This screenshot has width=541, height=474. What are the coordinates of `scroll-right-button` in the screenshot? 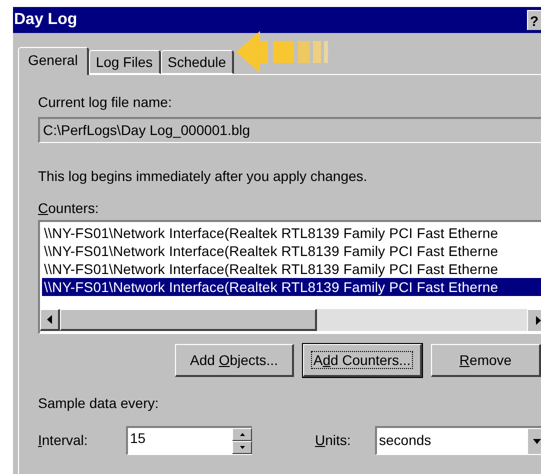 It's located at (534, 320).